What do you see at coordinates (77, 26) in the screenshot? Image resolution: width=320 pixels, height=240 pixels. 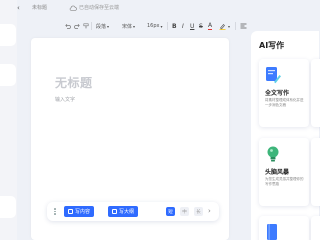 I see `redo-icon` at bounding box center [77, 26].